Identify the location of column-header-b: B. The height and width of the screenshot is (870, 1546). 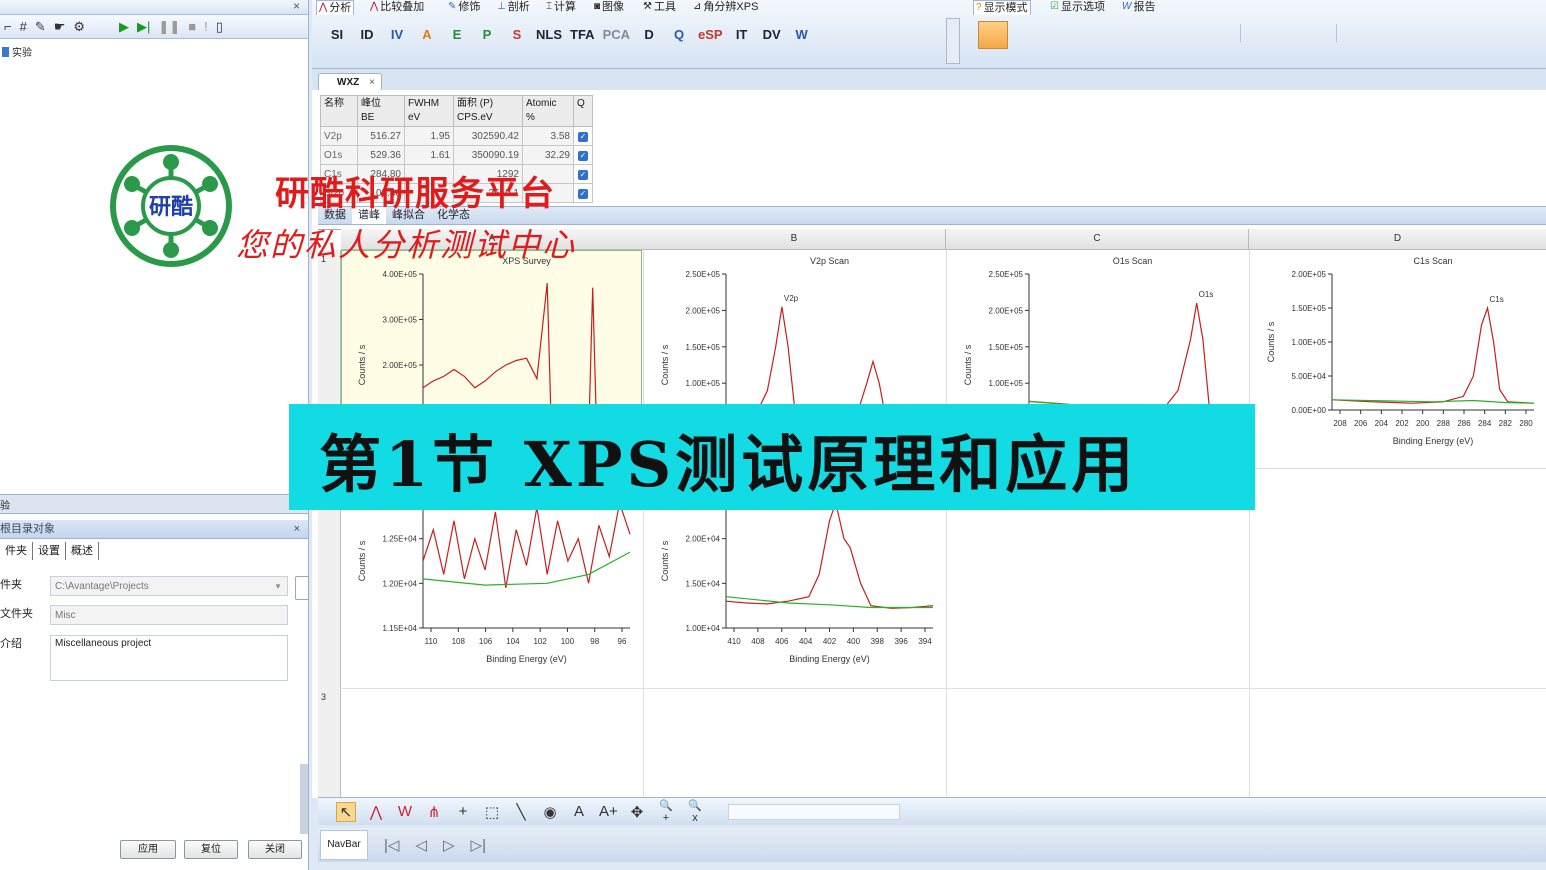
(794, 239).